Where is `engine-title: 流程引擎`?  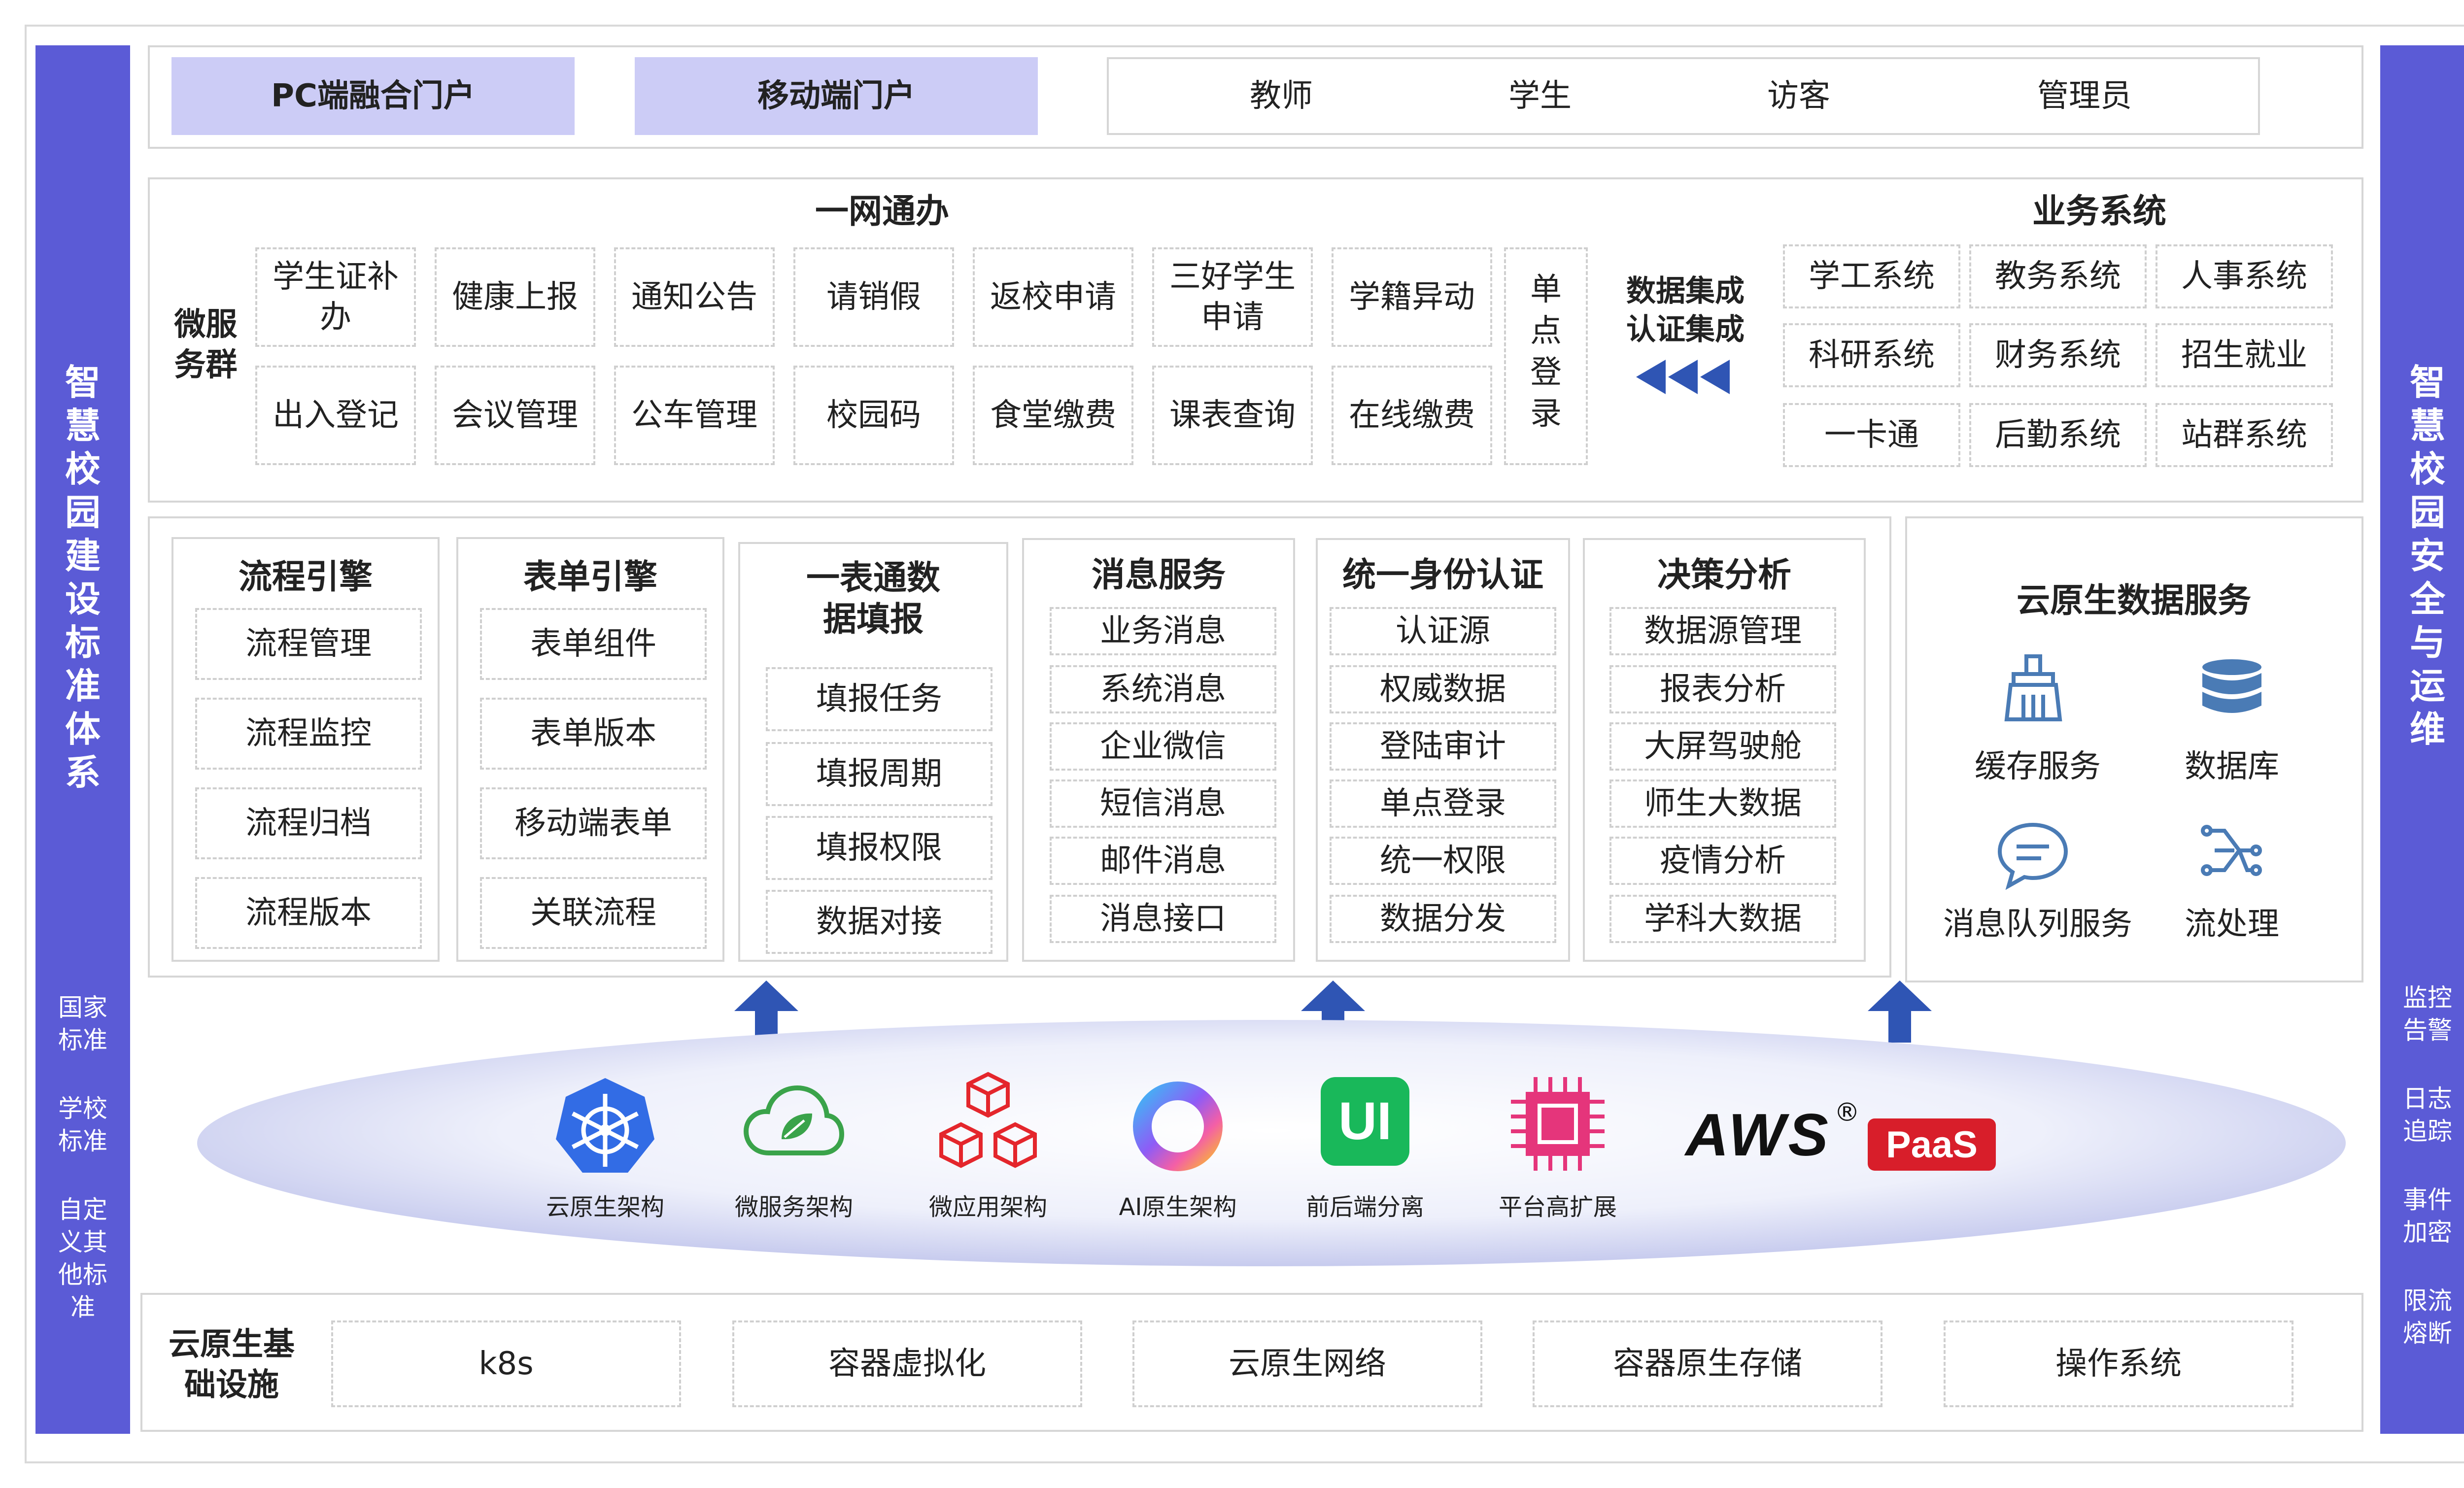
engine-title: 流程引擎 is located at coordinates (305, 577).